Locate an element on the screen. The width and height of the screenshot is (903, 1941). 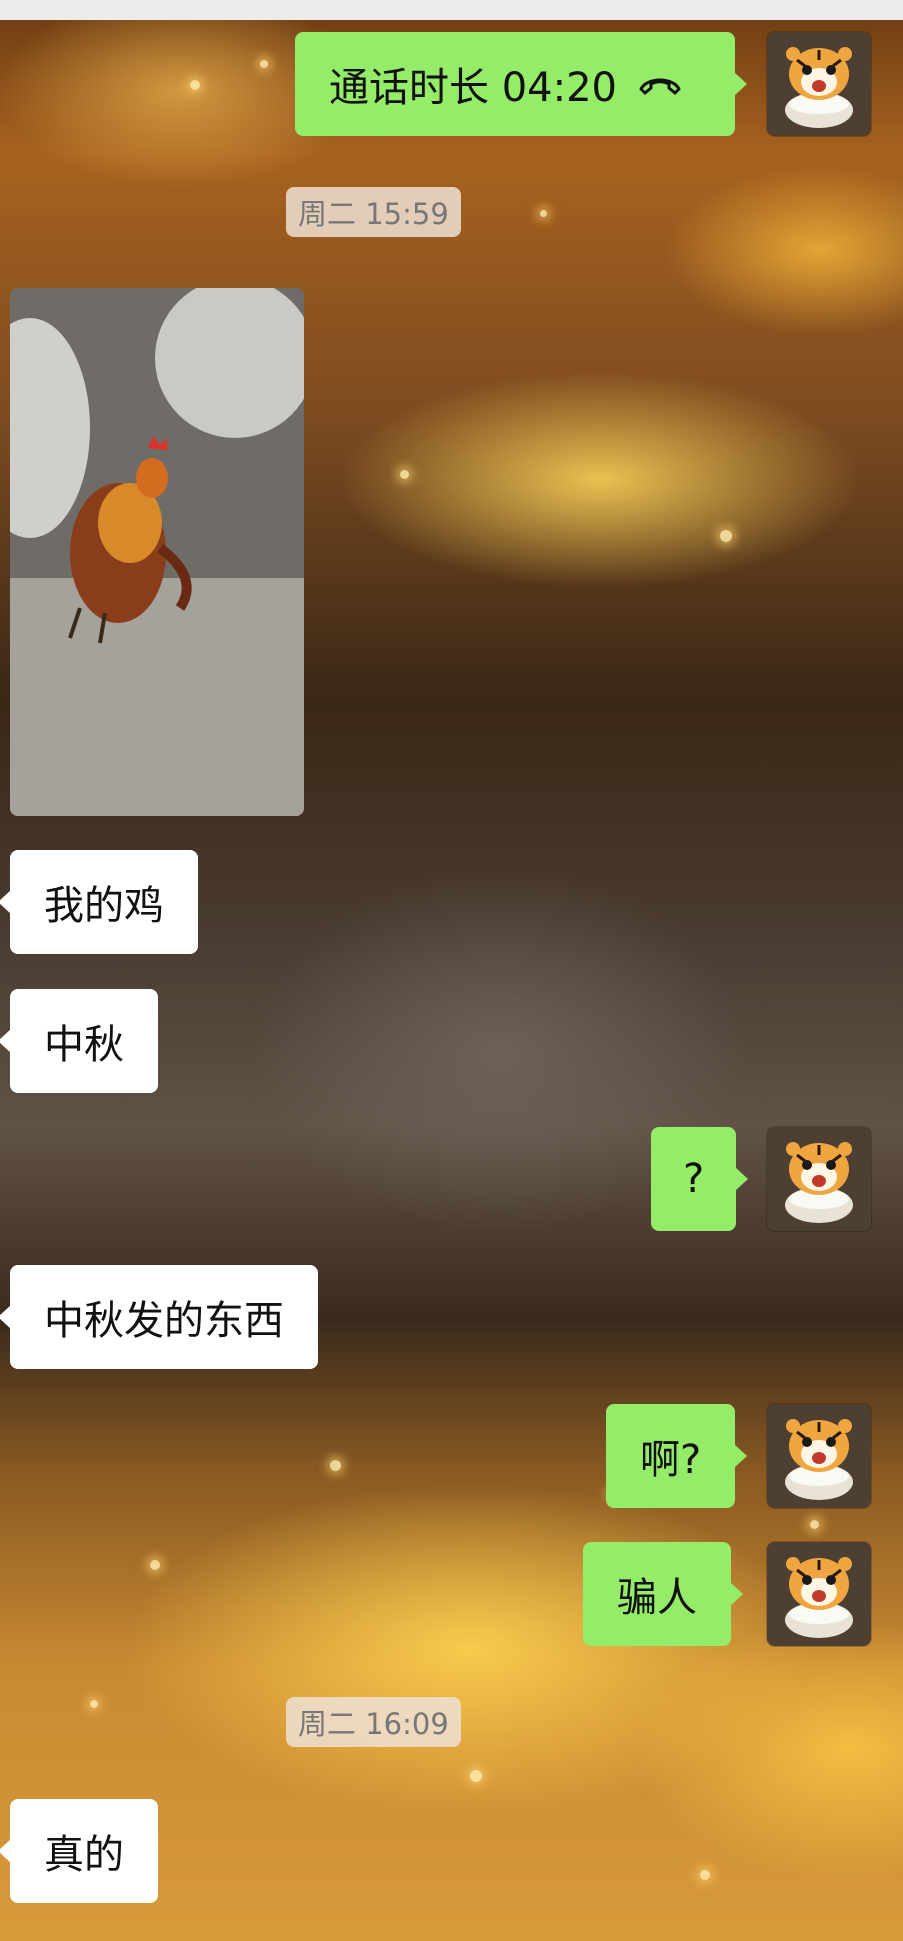
rooster-photo is located at coordinates (157, 552).